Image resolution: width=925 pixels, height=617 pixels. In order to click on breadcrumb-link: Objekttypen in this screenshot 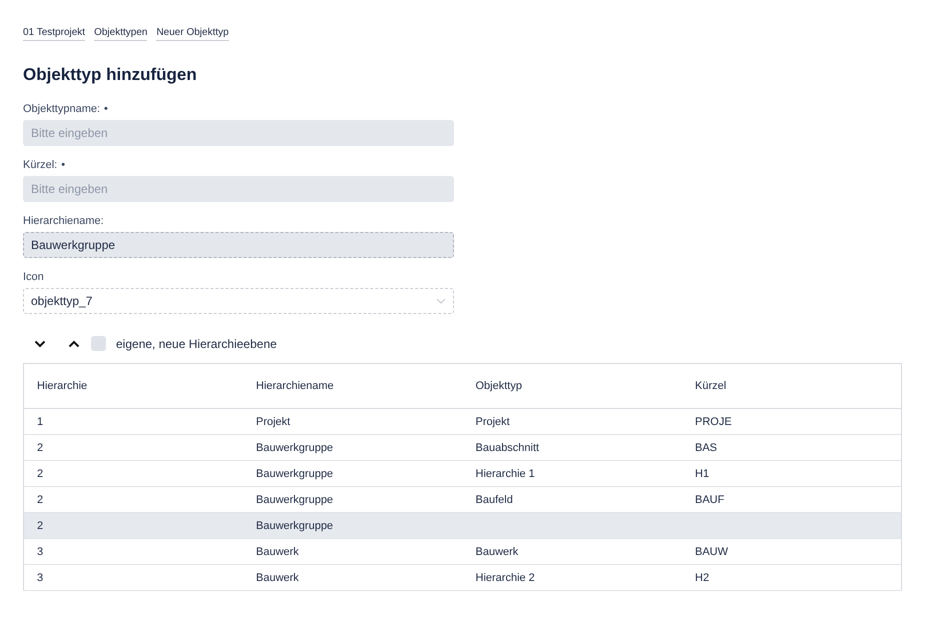, I will do `click(121, 34)`.